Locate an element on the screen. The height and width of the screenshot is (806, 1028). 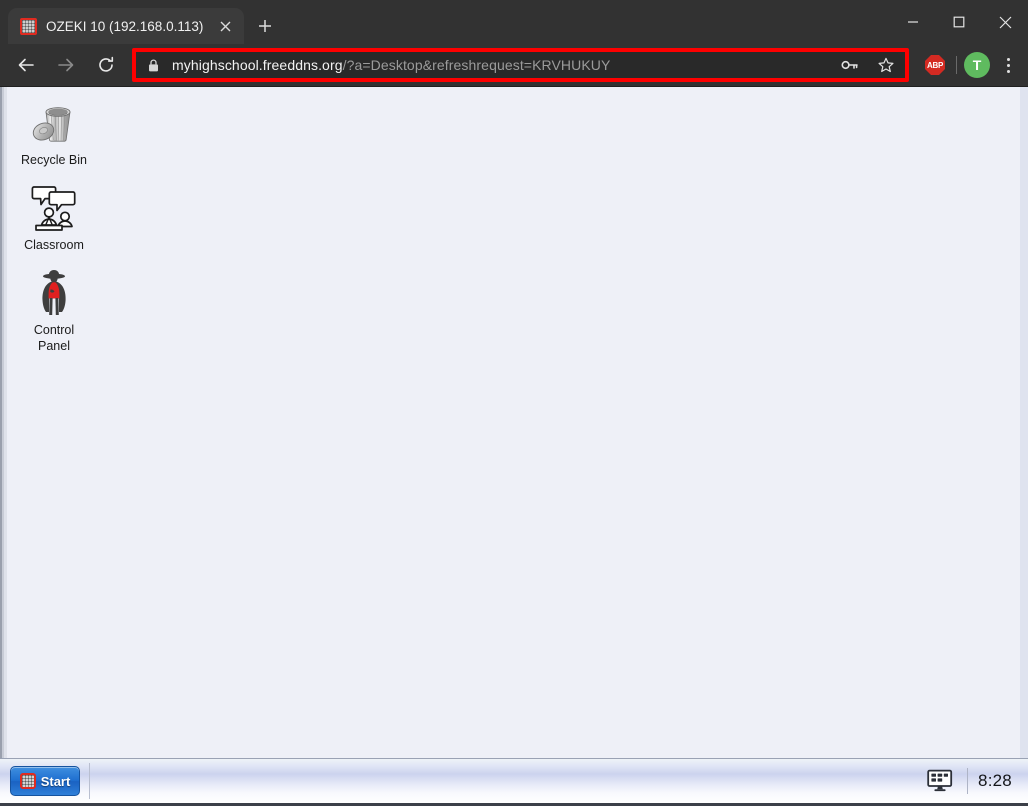
taskbar: Start 8:28 is located at coordinates (514, 782).